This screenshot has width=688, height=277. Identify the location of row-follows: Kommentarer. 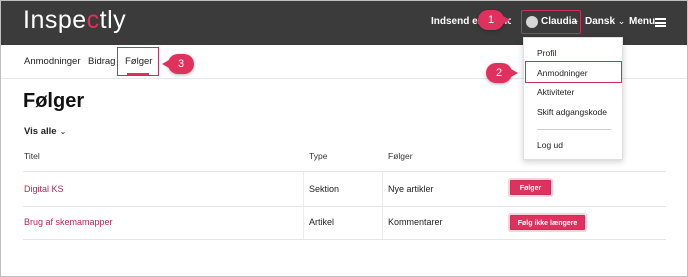
(415, 222).